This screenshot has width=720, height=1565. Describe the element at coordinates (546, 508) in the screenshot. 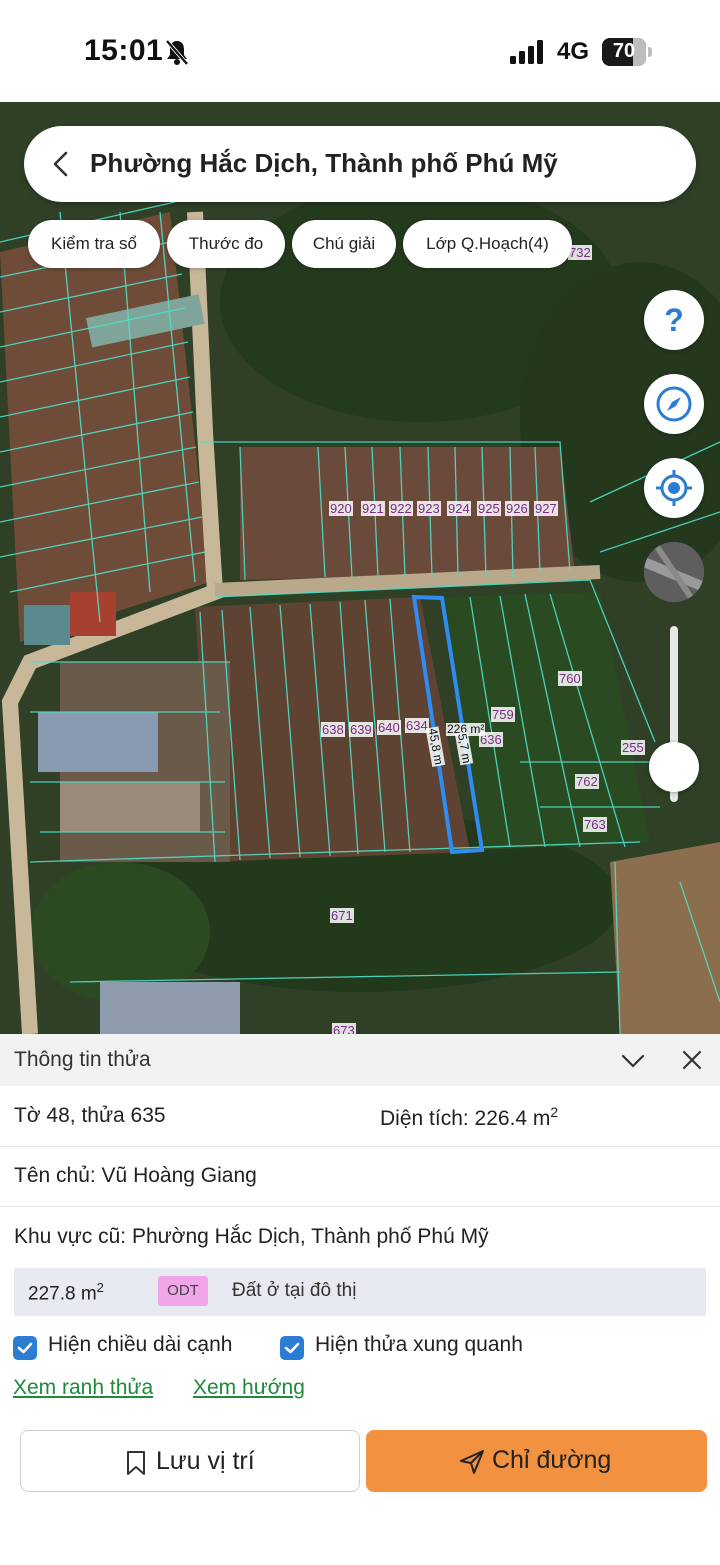

I see `parcel-number: 927` at that location.